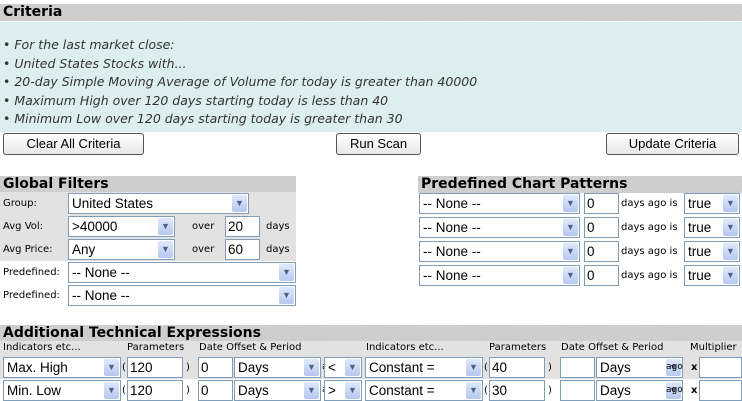 This screenshot has height=401, width=742. I want to click on operator-select: < ▼, so click(343, 367).